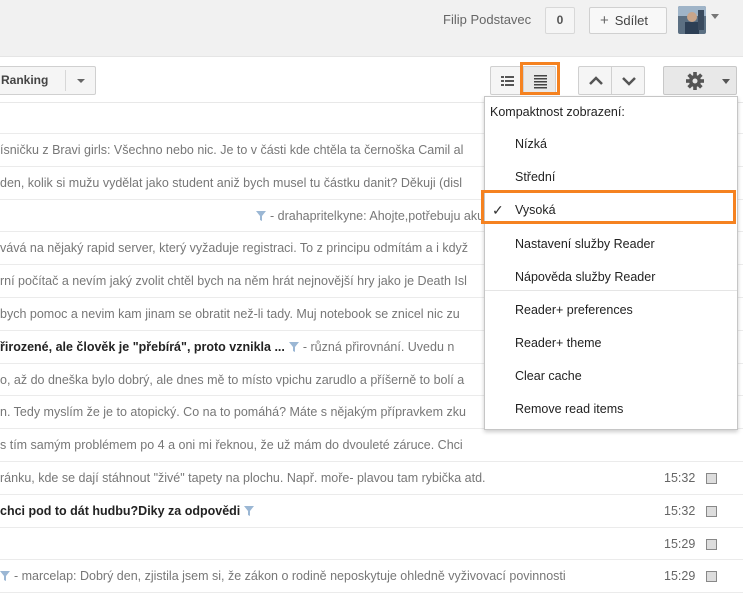 The width and height of the screenshot is (743, 593). Describe the element at coordinates (692, 20) in the screenshot. I see `avatar` at that location.